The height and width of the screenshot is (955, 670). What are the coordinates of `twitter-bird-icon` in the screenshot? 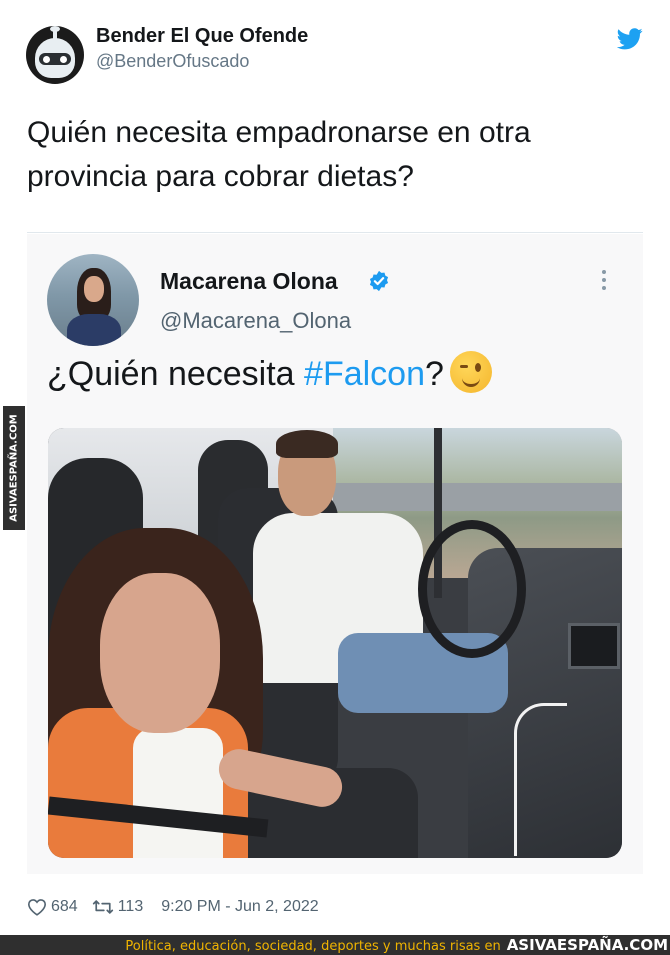 It's located at (630, 39).